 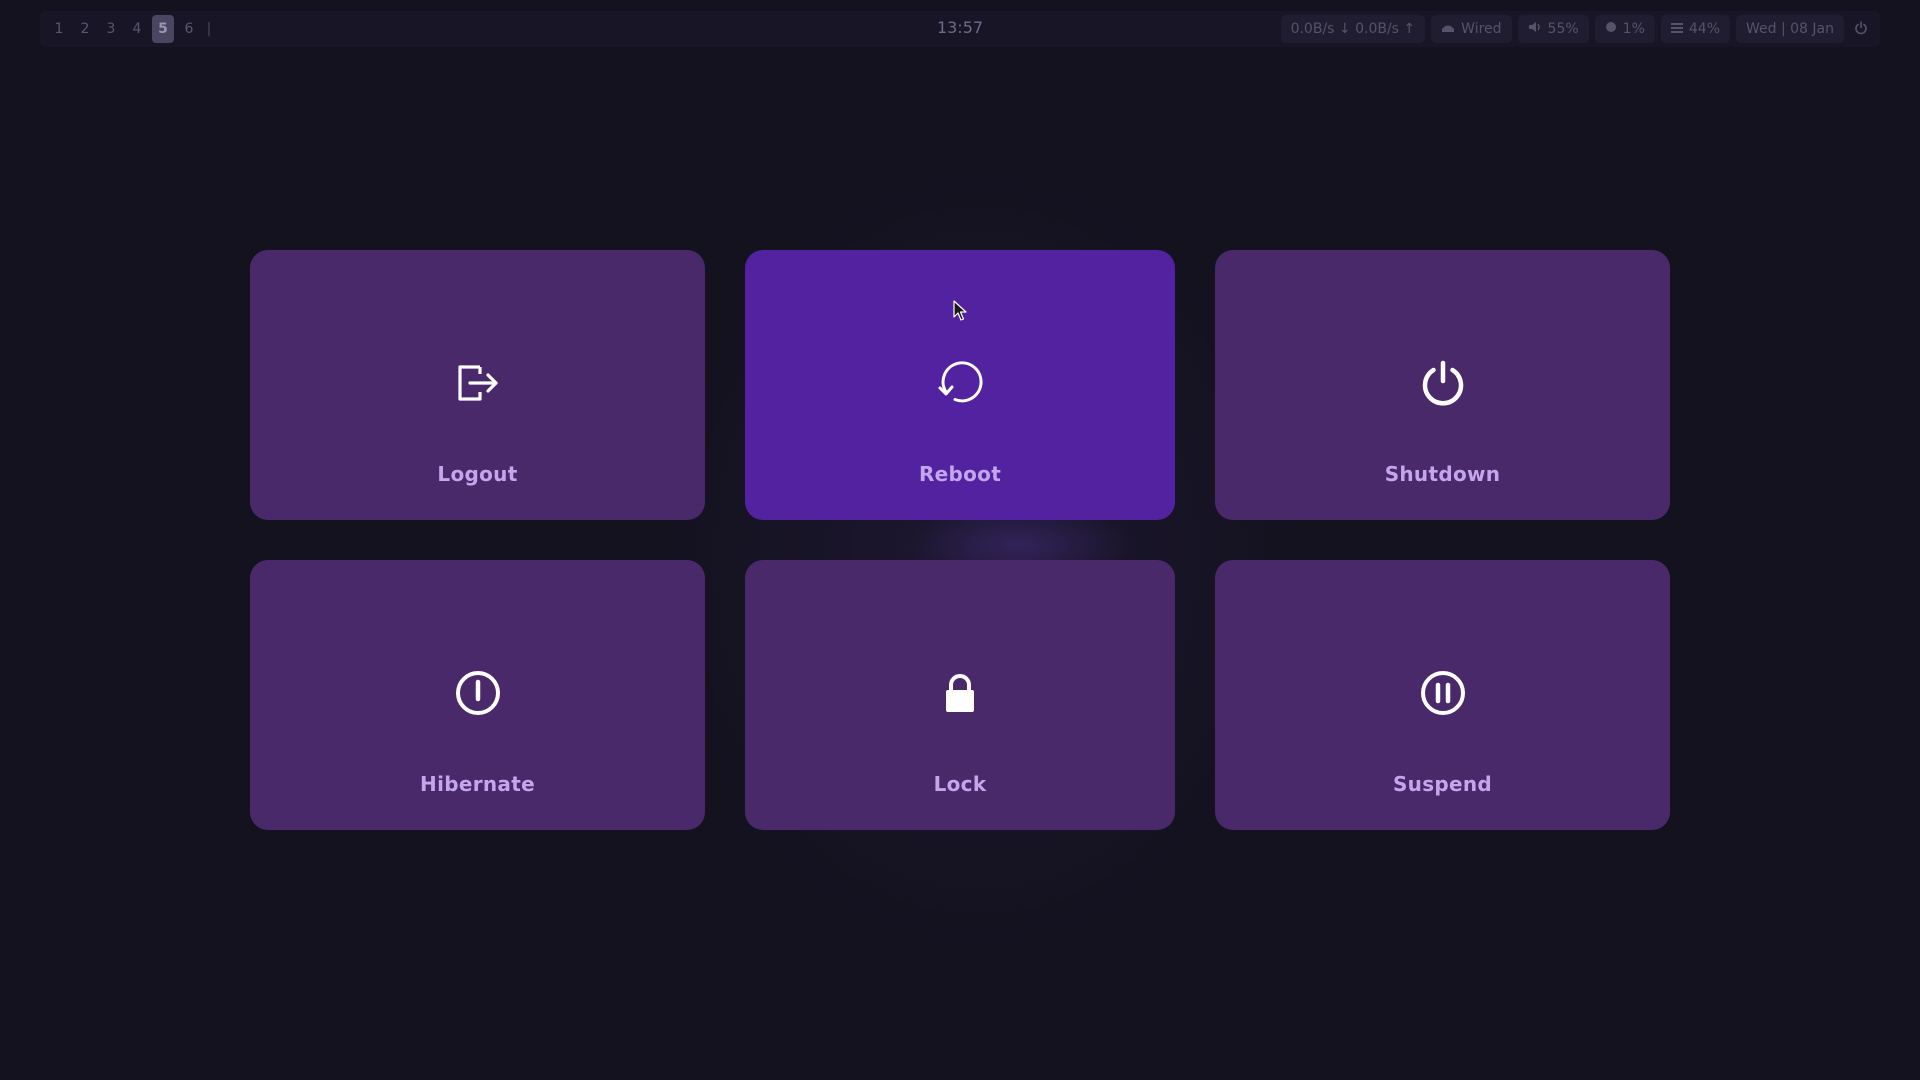 I want to click on memory-icon, so click(x=1676, y=29).